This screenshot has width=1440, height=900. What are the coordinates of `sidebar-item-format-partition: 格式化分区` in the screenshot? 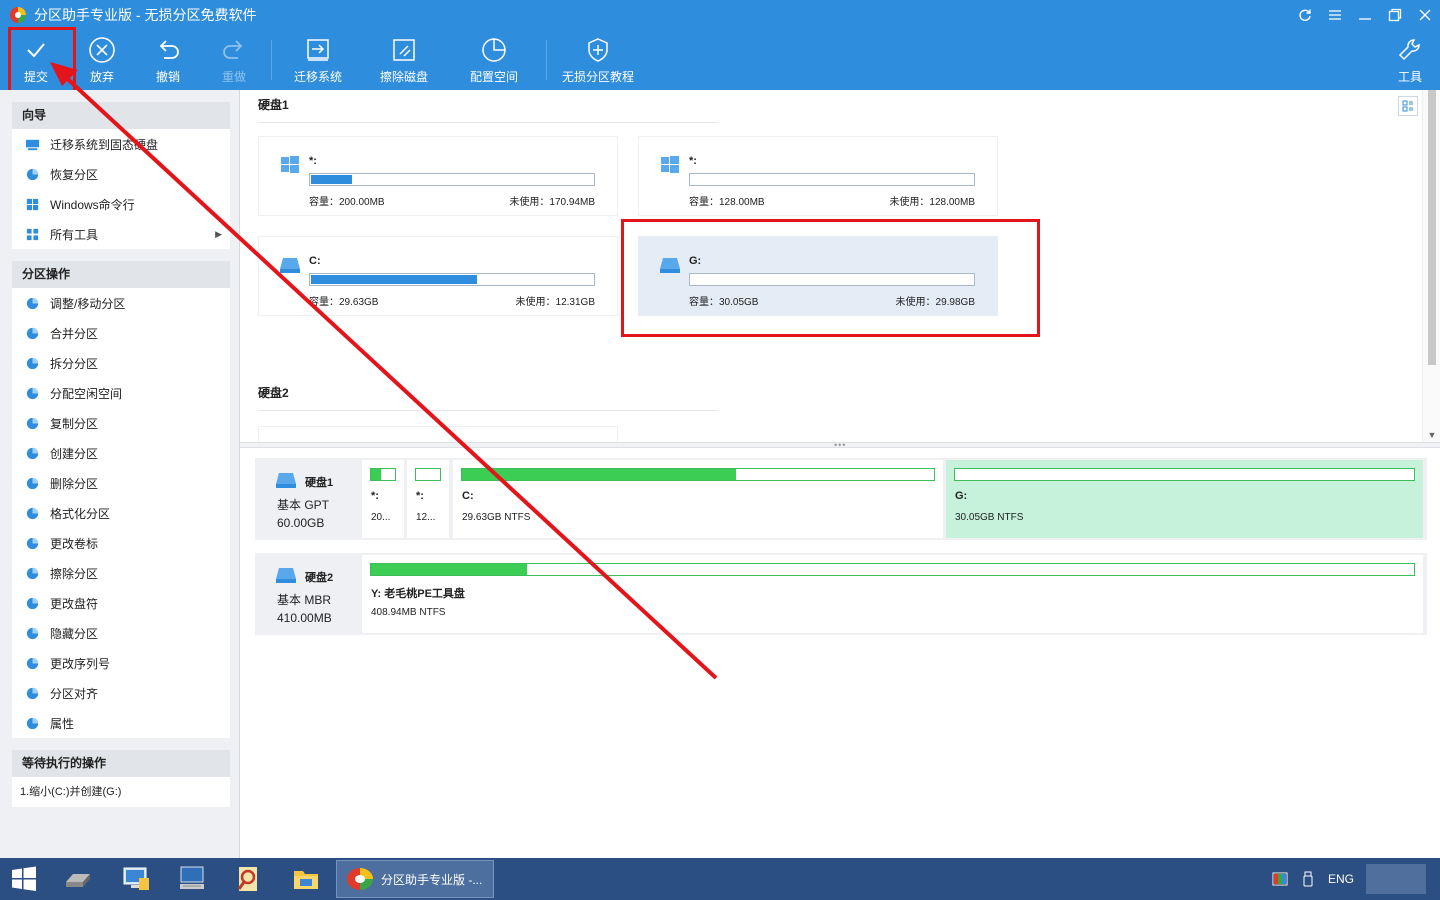 It's located at (121, 513).